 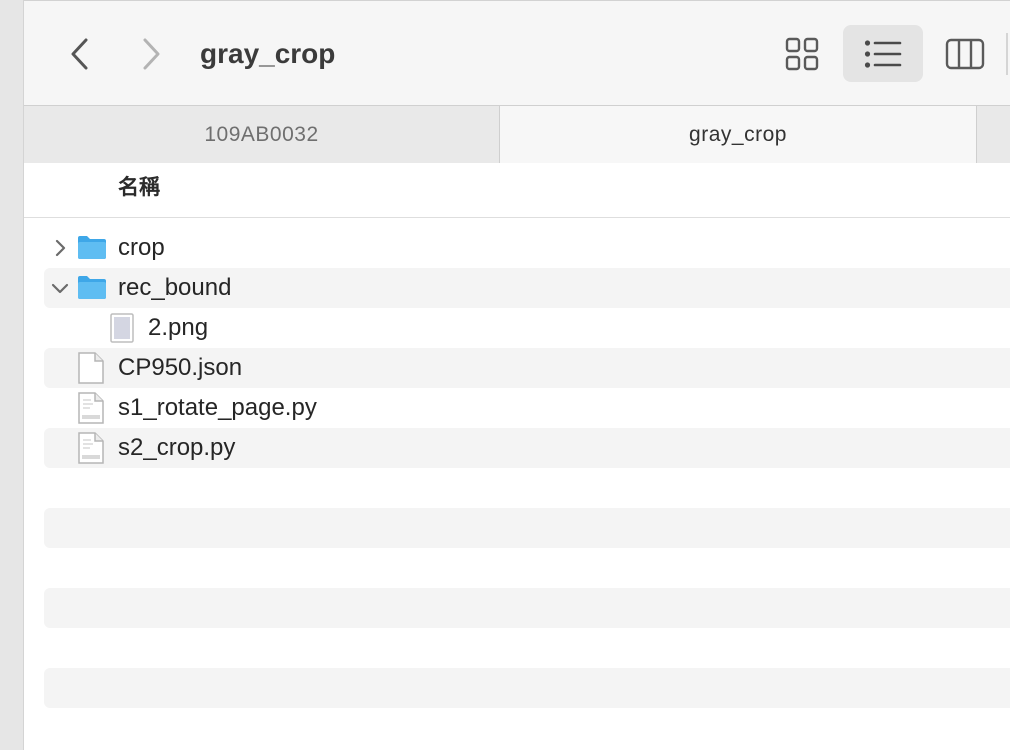 I want to click on file-name: s2_crop.py, so click(x=177, y=447).